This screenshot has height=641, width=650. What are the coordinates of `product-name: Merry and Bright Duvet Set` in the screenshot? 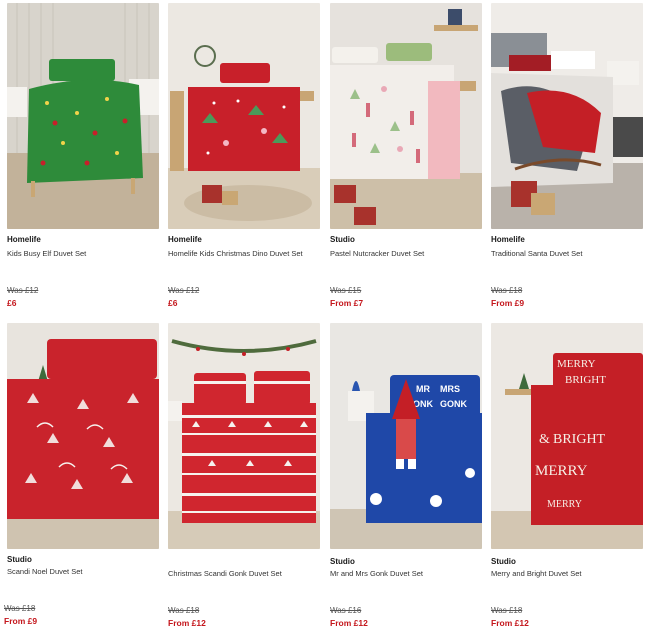 It's located at (536, 573).